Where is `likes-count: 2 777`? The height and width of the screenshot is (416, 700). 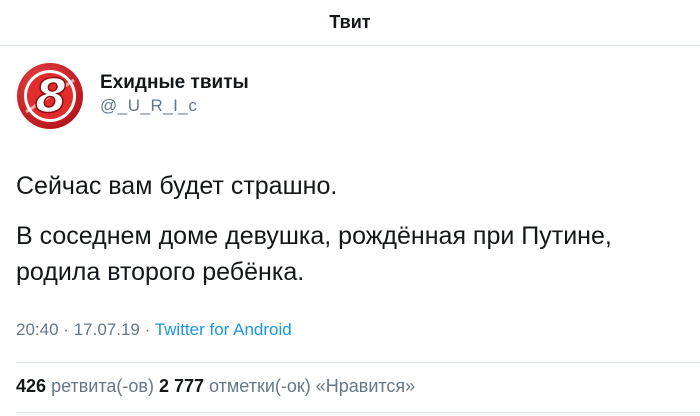
likes-count: 2 777 is located at coordinates (181, 386).